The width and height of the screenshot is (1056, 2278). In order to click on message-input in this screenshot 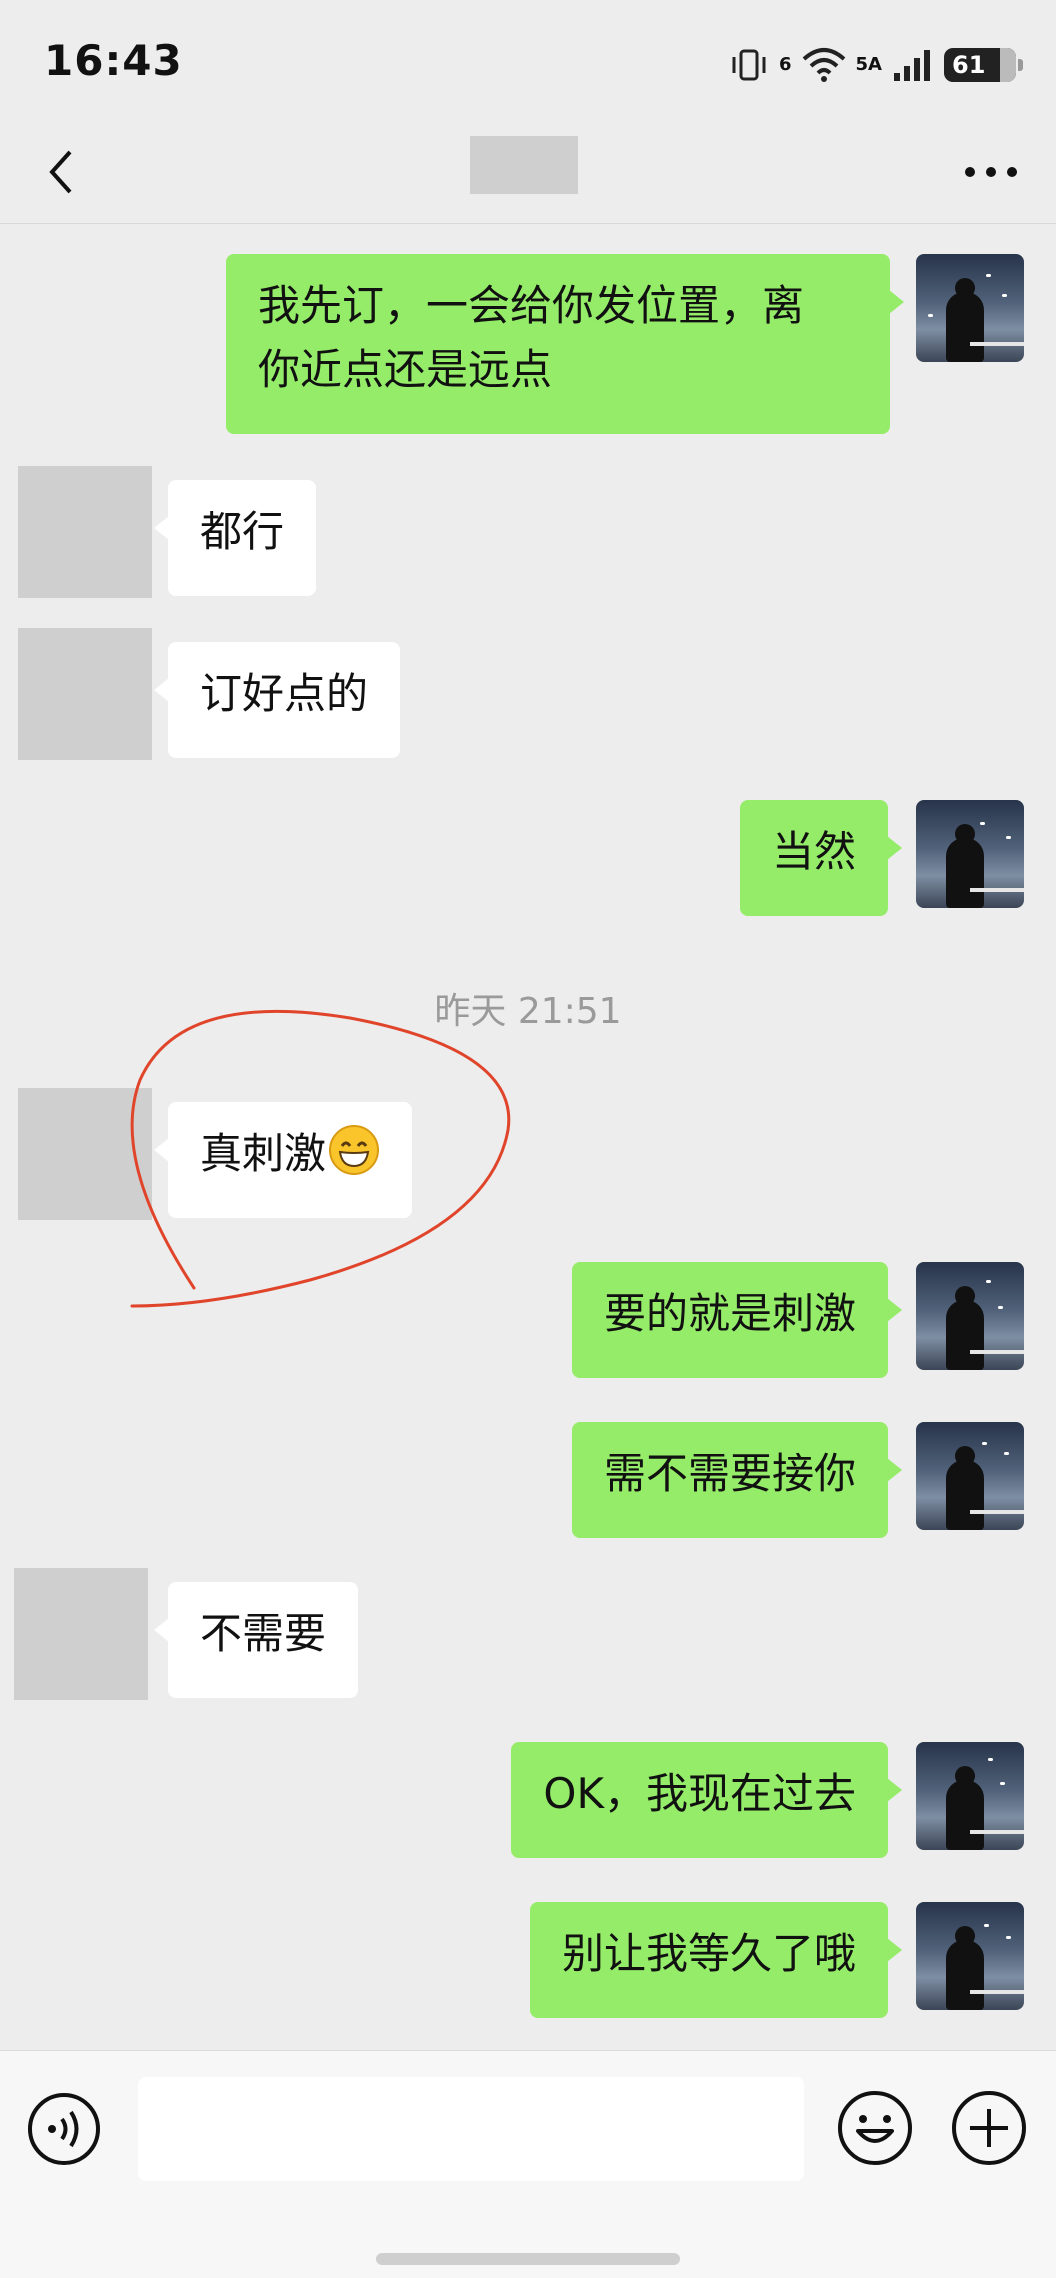, I will do `click(471, 2129)`.